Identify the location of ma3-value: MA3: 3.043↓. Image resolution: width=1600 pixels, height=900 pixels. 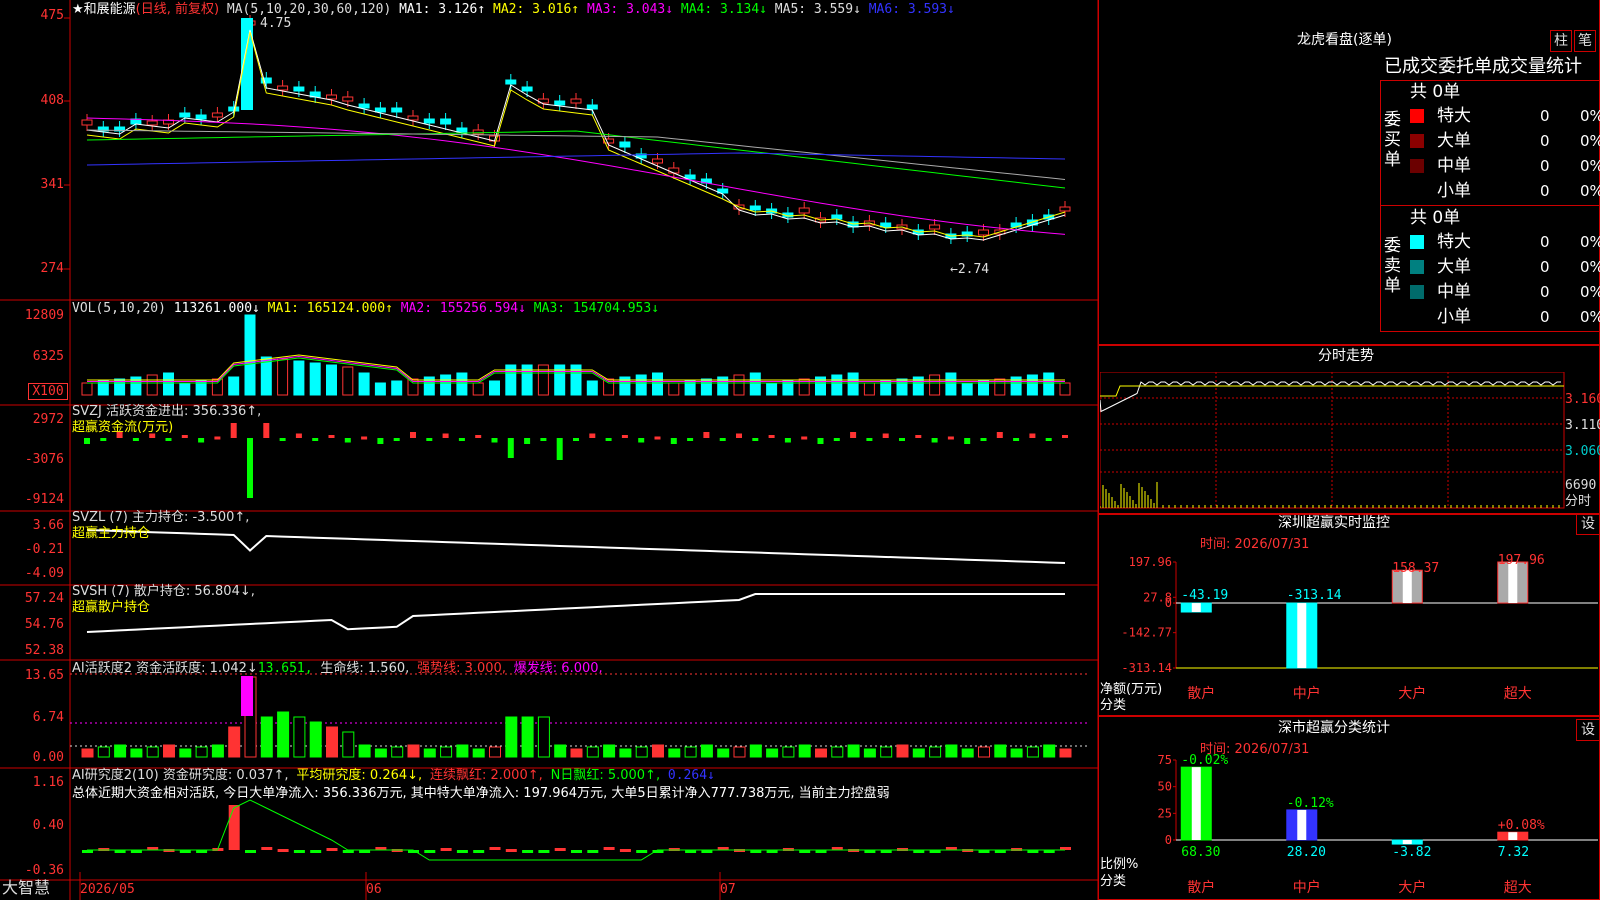
(630, 9).